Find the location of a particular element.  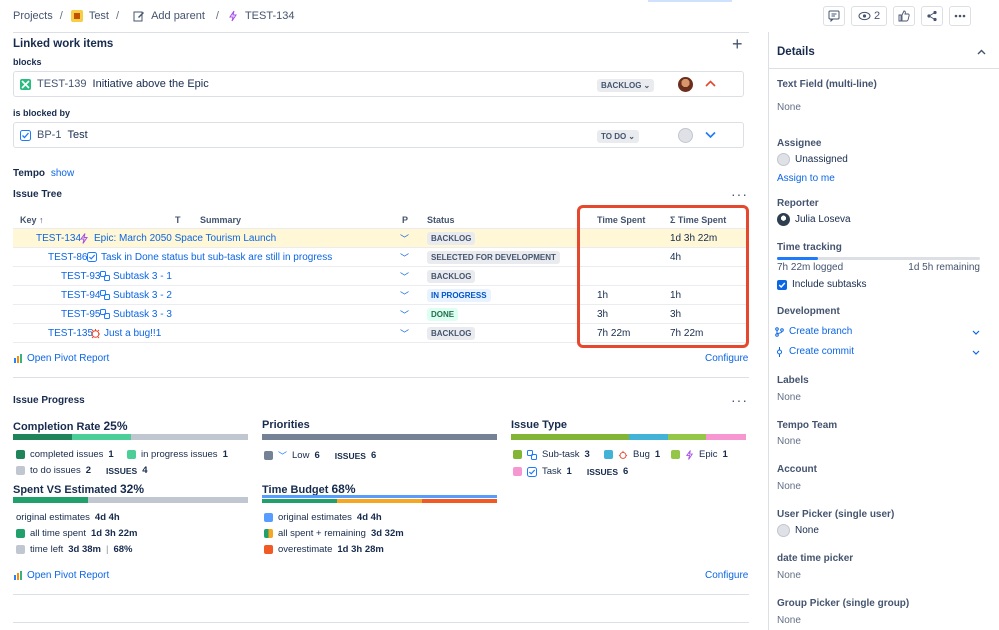

create-branch-link: Create branch is located at coordinates (813, 331).